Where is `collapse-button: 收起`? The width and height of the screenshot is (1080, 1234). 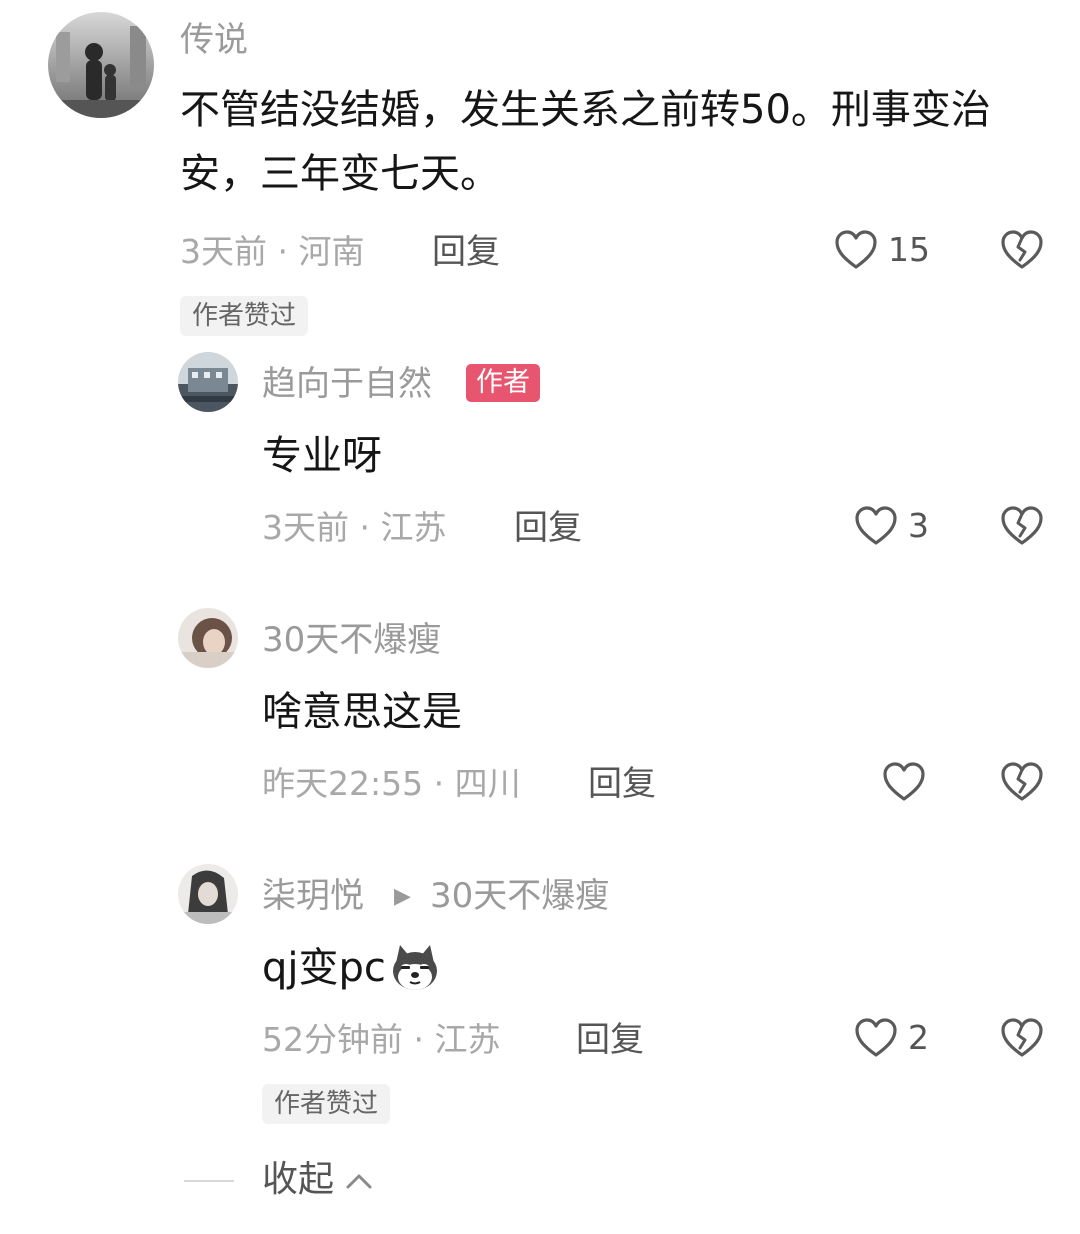
collapse-button: 收起 is located at coordinates (318, 1180).